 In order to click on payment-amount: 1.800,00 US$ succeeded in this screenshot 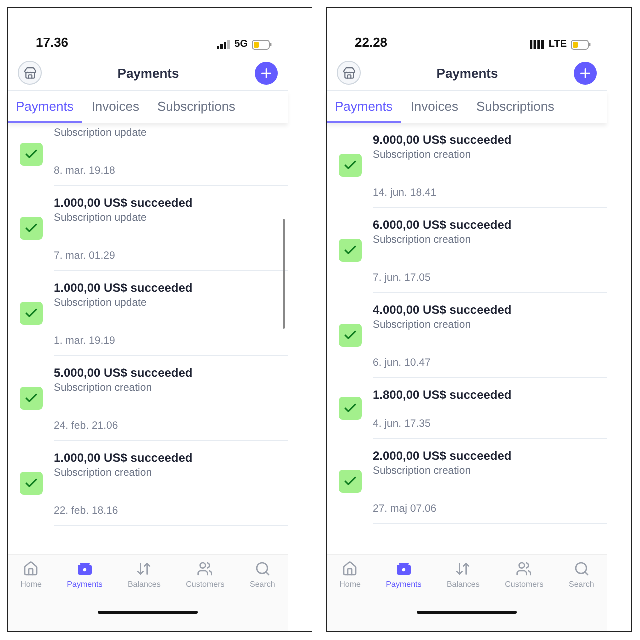, I will do `click(443, 395)`.